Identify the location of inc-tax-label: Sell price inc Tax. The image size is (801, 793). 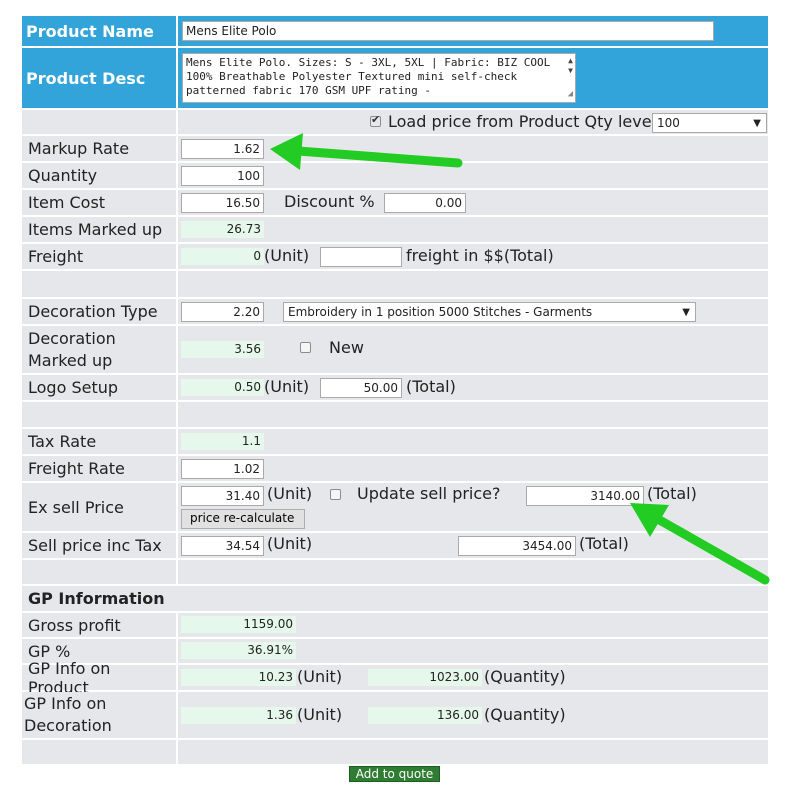
(99, 545).